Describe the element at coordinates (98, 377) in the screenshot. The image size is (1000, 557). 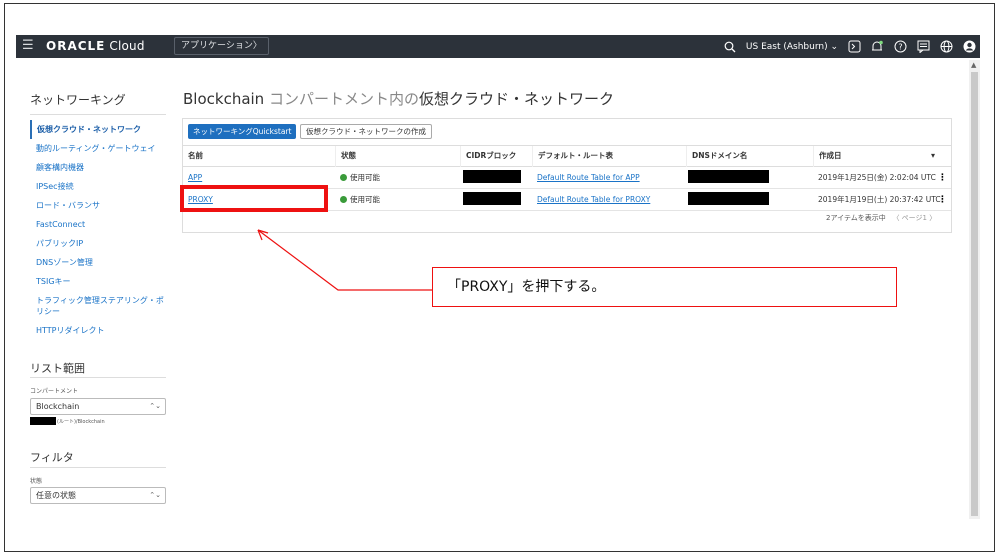
I see `list-scope-divider` at that location.